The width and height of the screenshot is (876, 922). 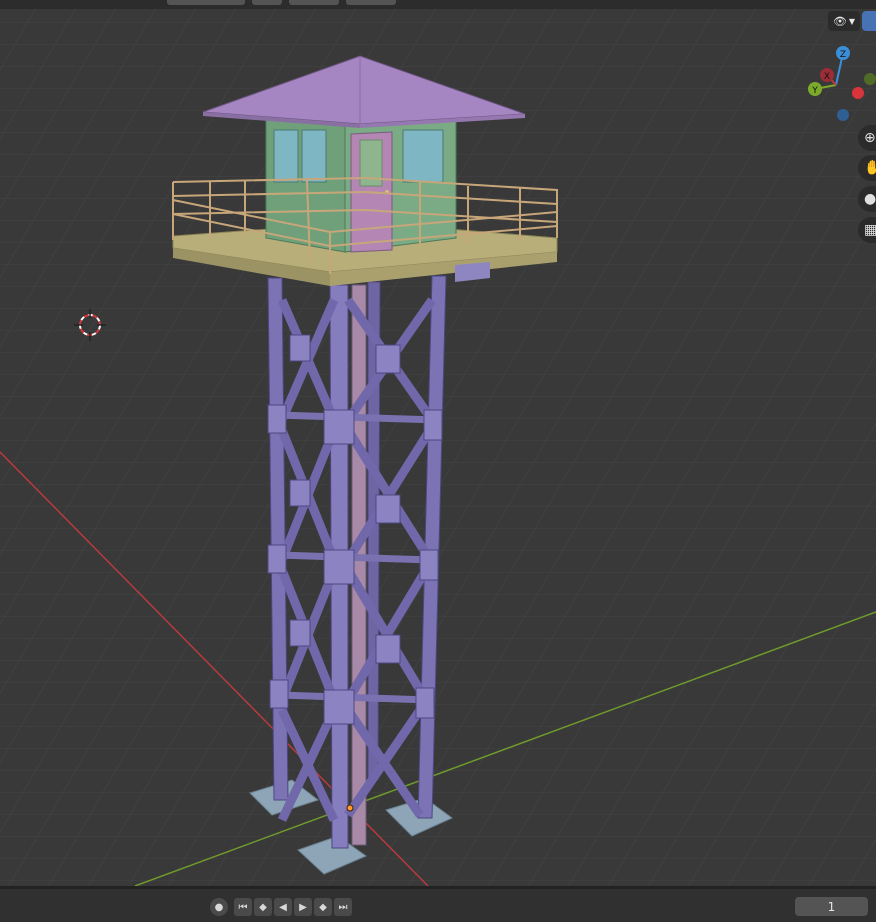 I want to click on grid-icon: ▦, so click(x=870, y=230).